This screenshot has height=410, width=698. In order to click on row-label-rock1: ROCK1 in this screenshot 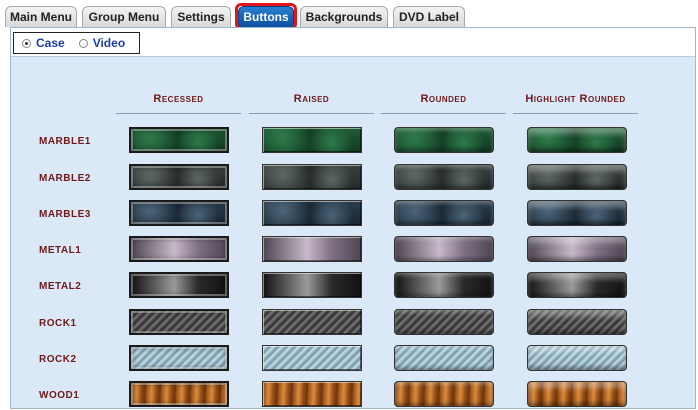, I will do `click(58, 323)`.